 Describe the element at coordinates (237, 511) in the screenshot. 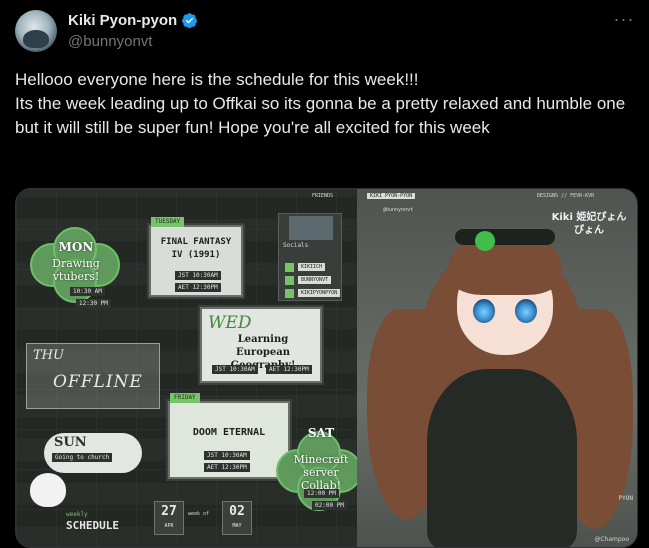

I see `end-day: 02` at that location.